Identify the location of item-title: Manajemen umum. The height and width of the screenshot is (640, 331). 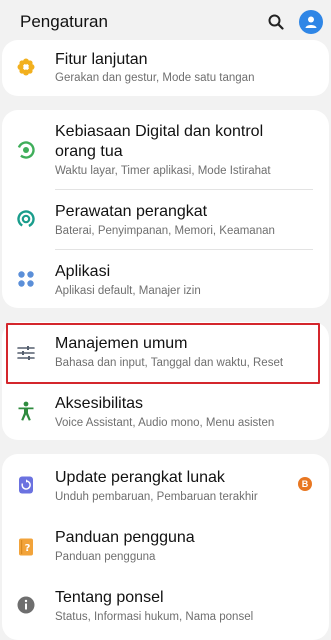
(121, 343).